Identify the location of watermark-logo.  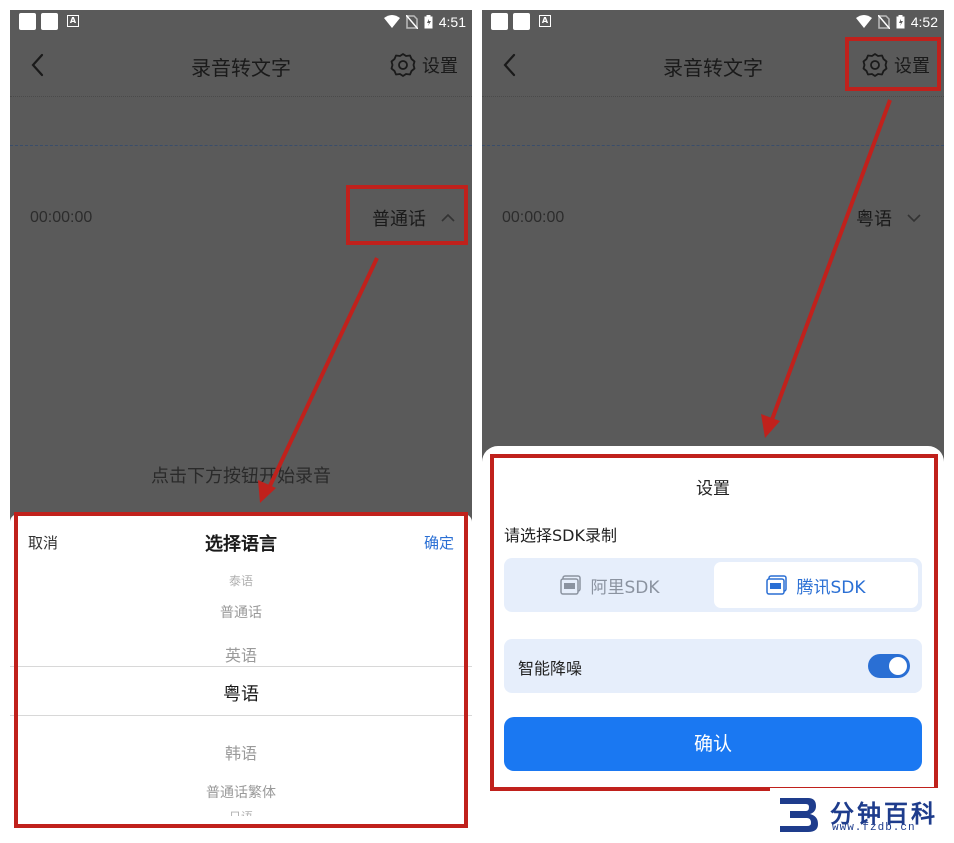
(799, 815).